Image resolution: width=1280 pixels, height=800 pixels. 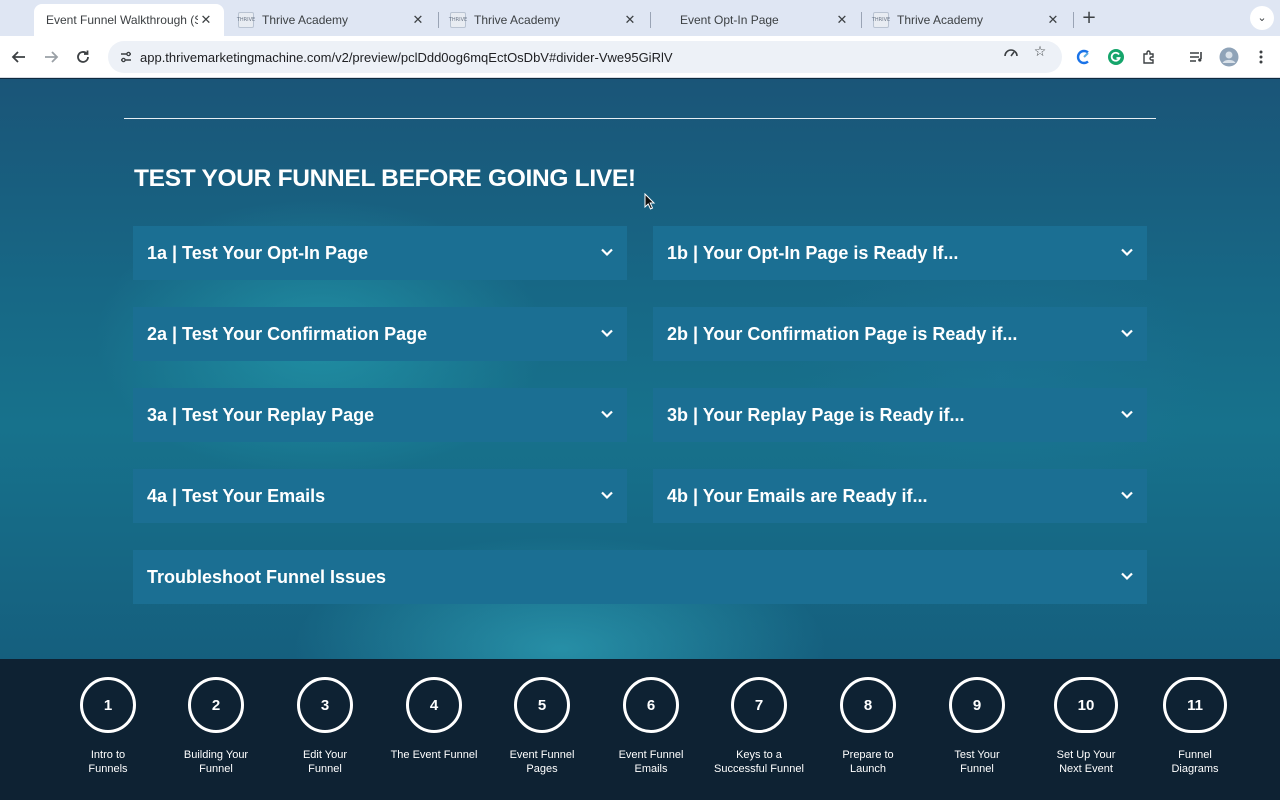 I want to click on new-tab-icon: +, so click(x=1089, y=18).